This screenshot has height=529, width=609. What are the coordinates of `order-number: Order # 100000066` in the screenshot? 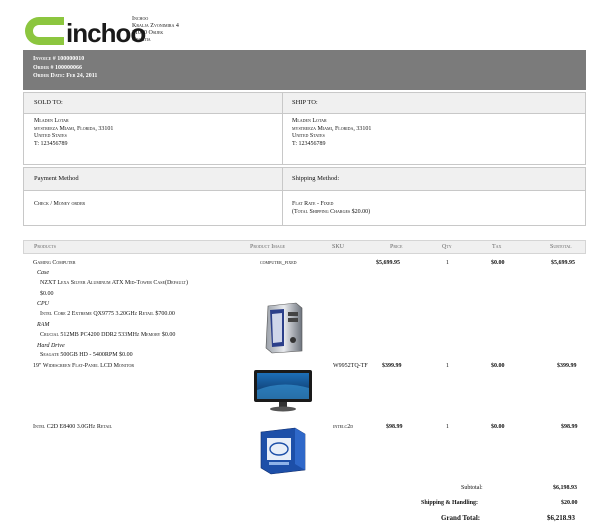 It's located at (58, 67).